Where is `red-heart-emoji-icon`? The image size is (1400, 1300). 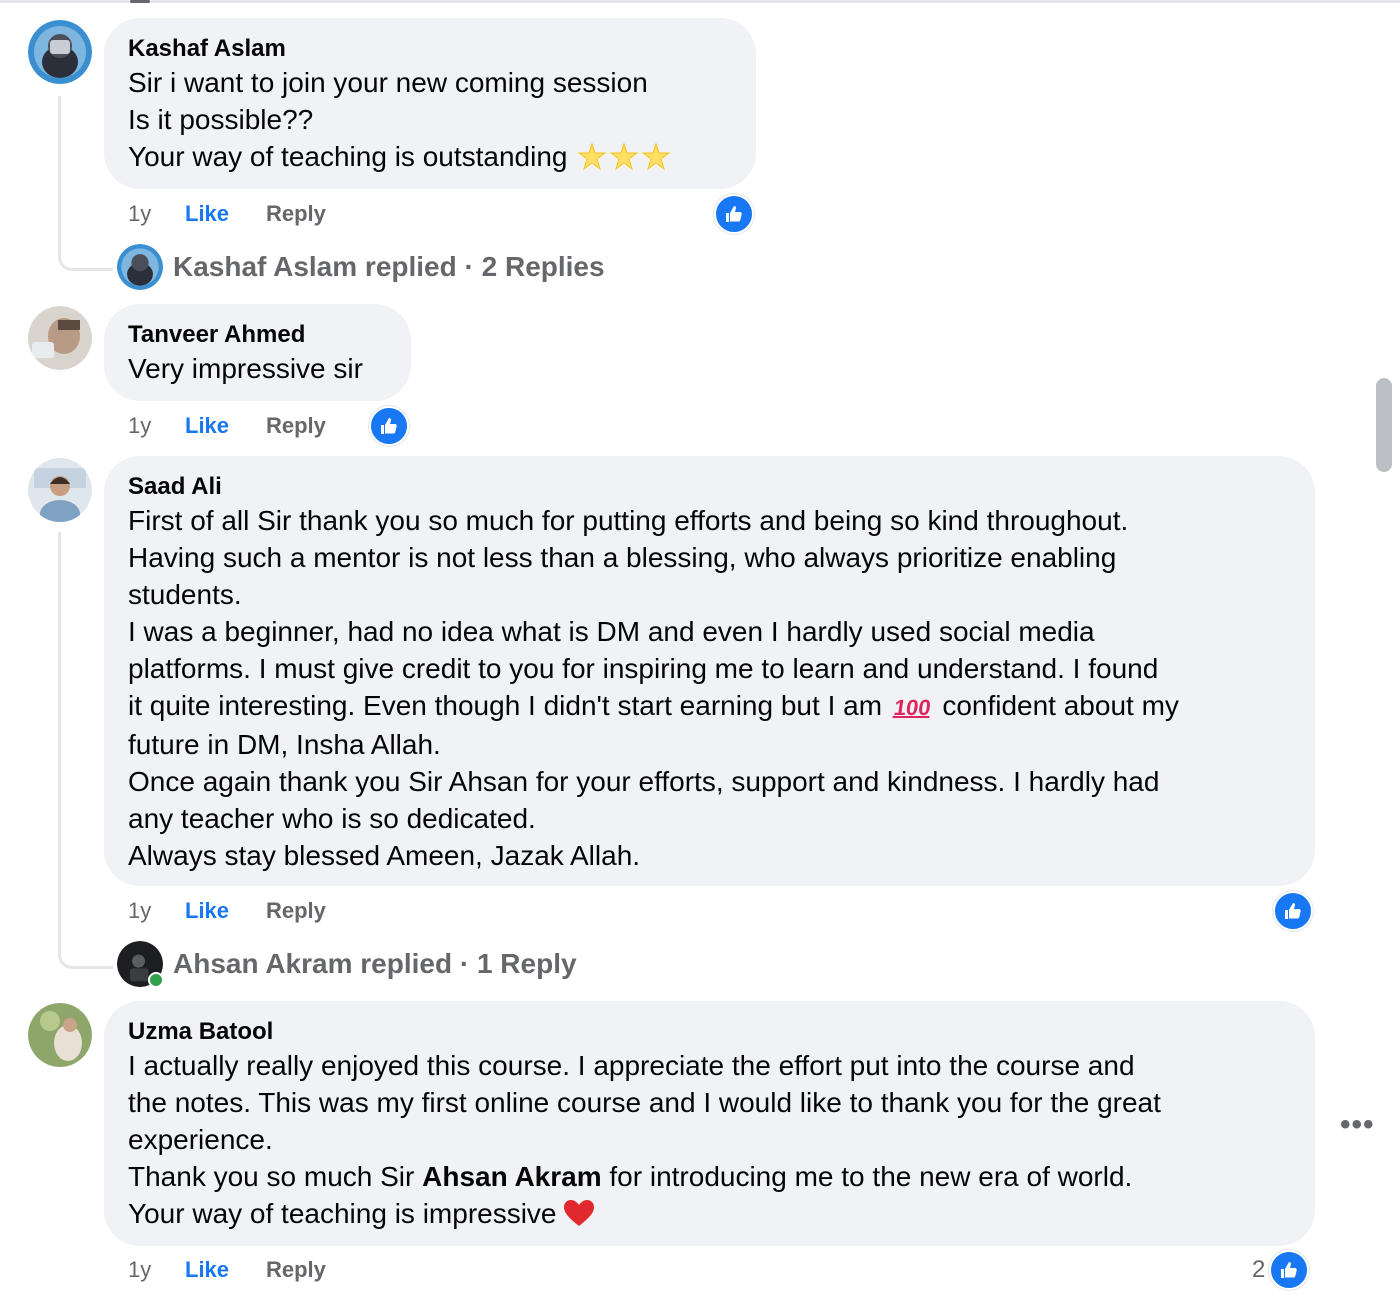 red-heart-emoji-icon is located at coordinates (578, 1213).